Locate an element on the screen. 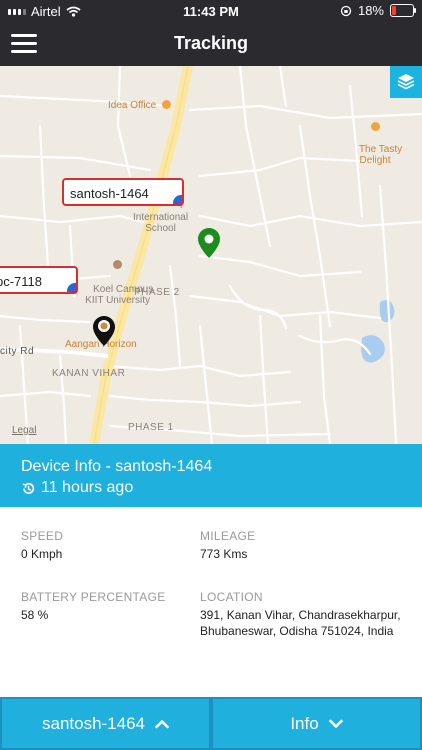 The height and width of the screenshot is (750, 422). battery-label: BATTERY PERCENTAGE is located at coordinates (93, 597).